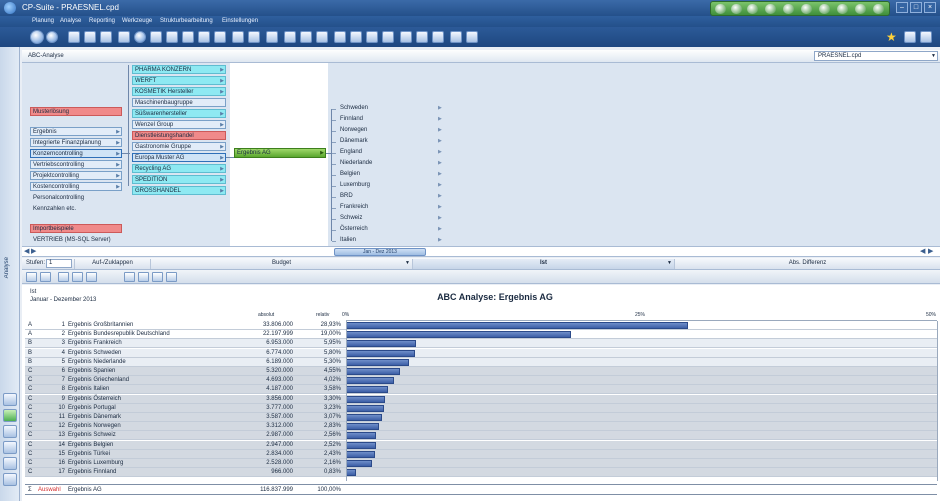  Describe the element at coordinates (481, 353) in the screenshot. I see `table-row: B 4 Ergebnis Schweden 6.774.000 5,80%` at that location.